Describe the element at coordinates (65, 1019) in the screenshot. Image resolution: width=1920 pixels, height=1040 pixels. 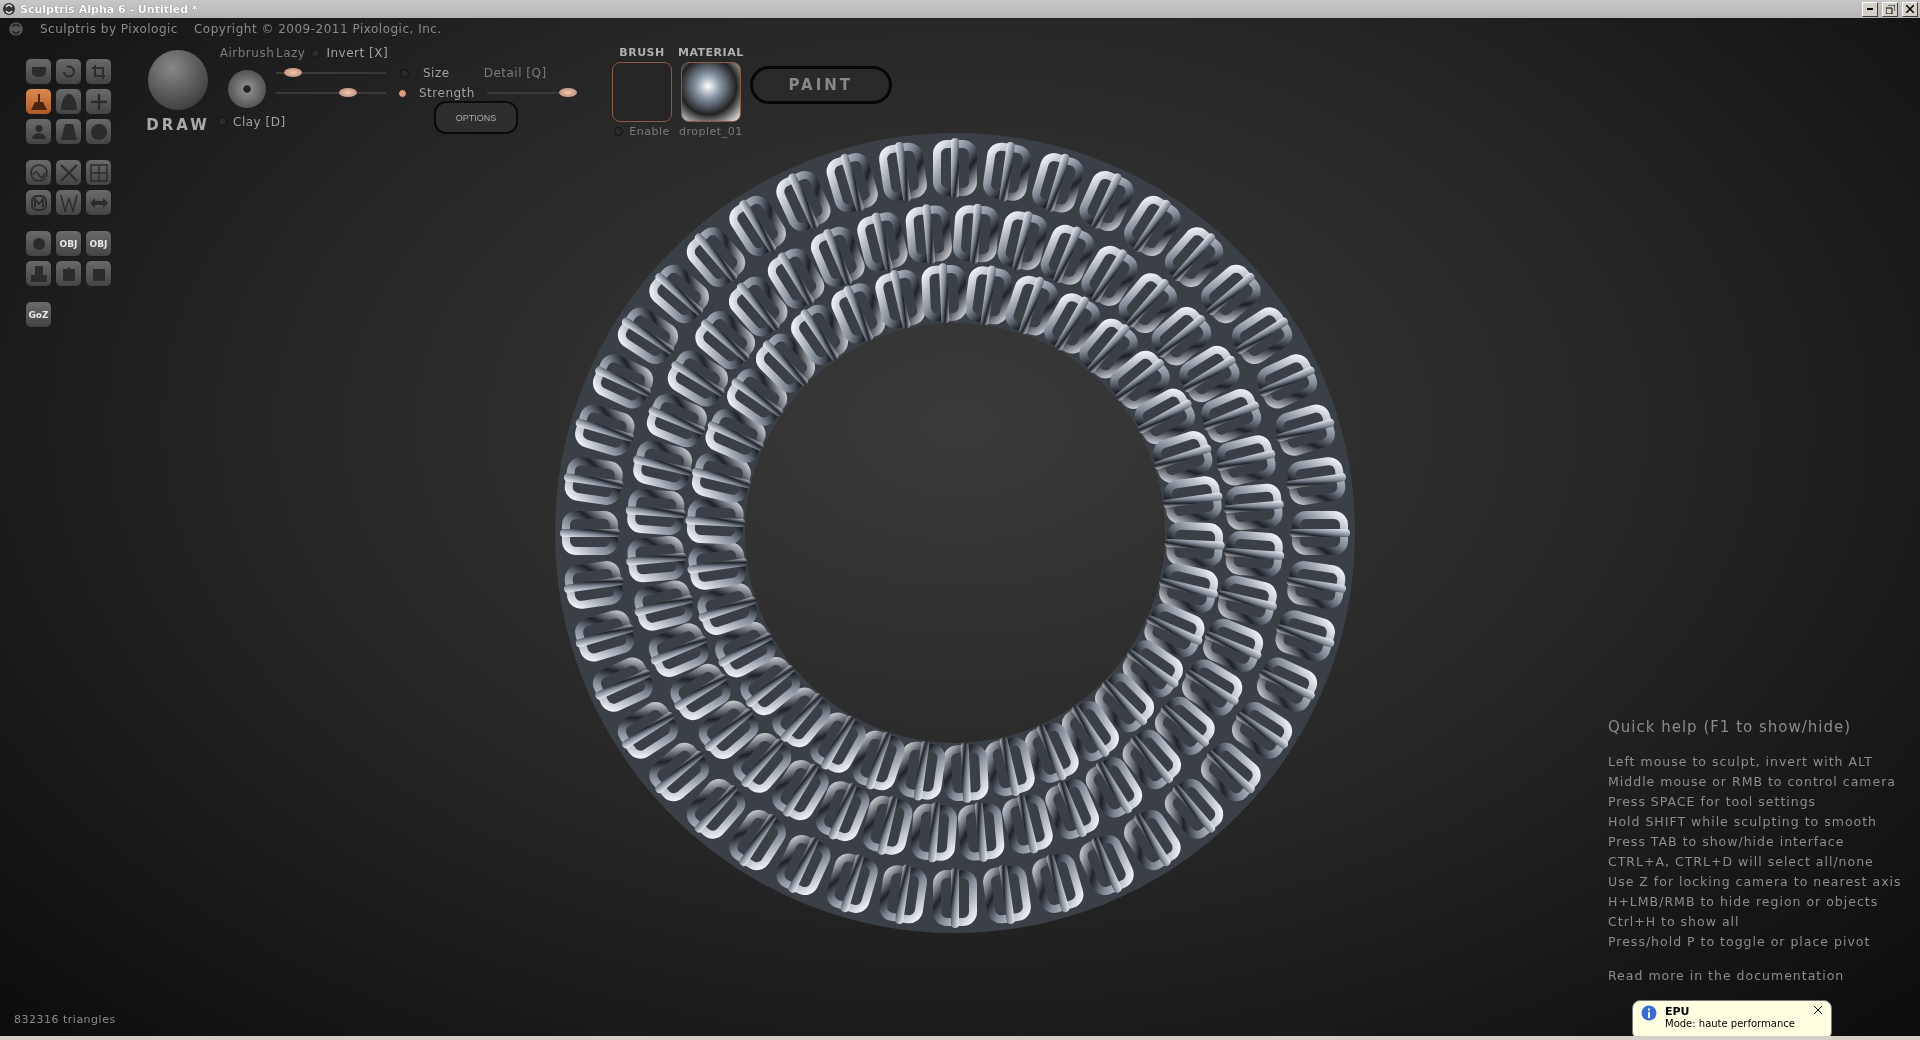
I see `triangle-count: 832316 triangles` at that location.